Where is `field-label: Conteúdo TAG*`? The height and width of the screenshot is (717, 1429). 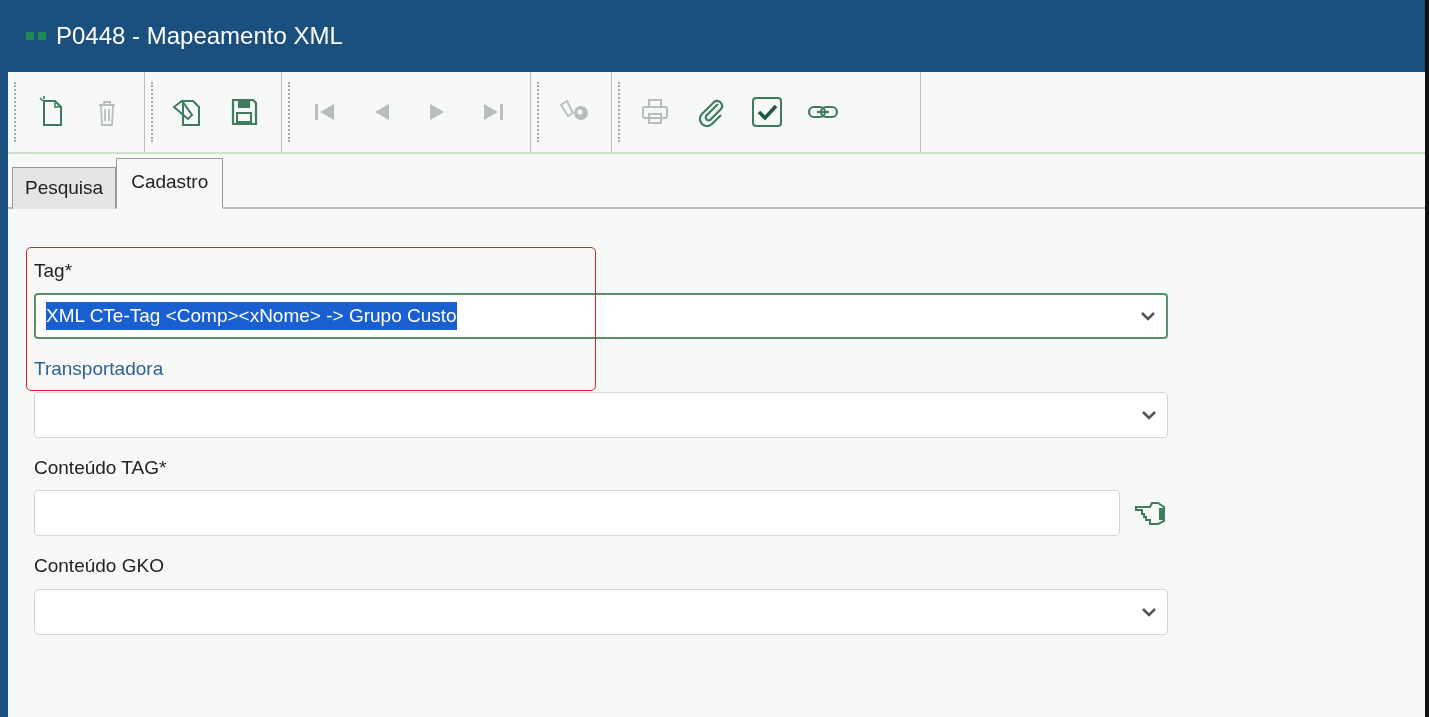 field-label: Conteúdo TAG* is located at coordinates (100, 467).